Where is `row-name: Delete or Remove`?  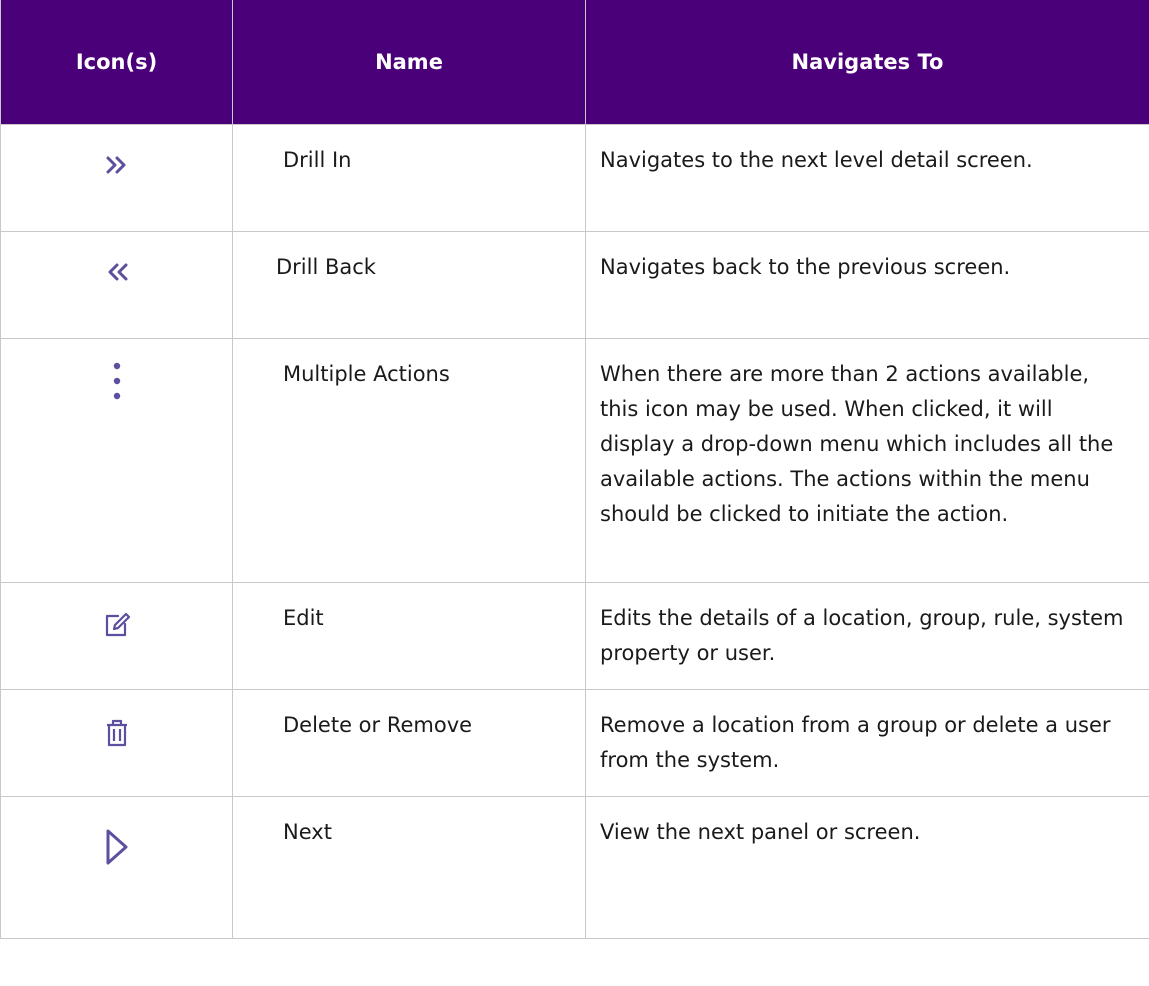 row-name: Delete or Remove is located at coordinates (378, 725).